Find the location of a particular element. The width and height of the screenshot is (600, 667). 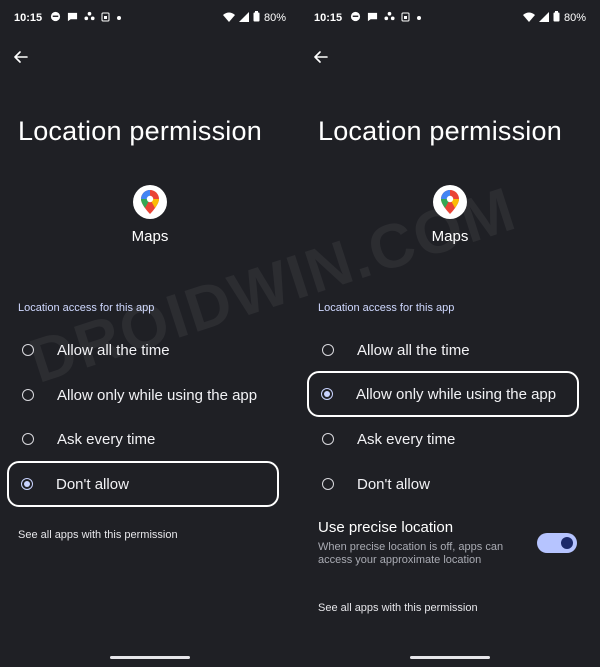

toggle-knob is located at coordinates (567, 543).